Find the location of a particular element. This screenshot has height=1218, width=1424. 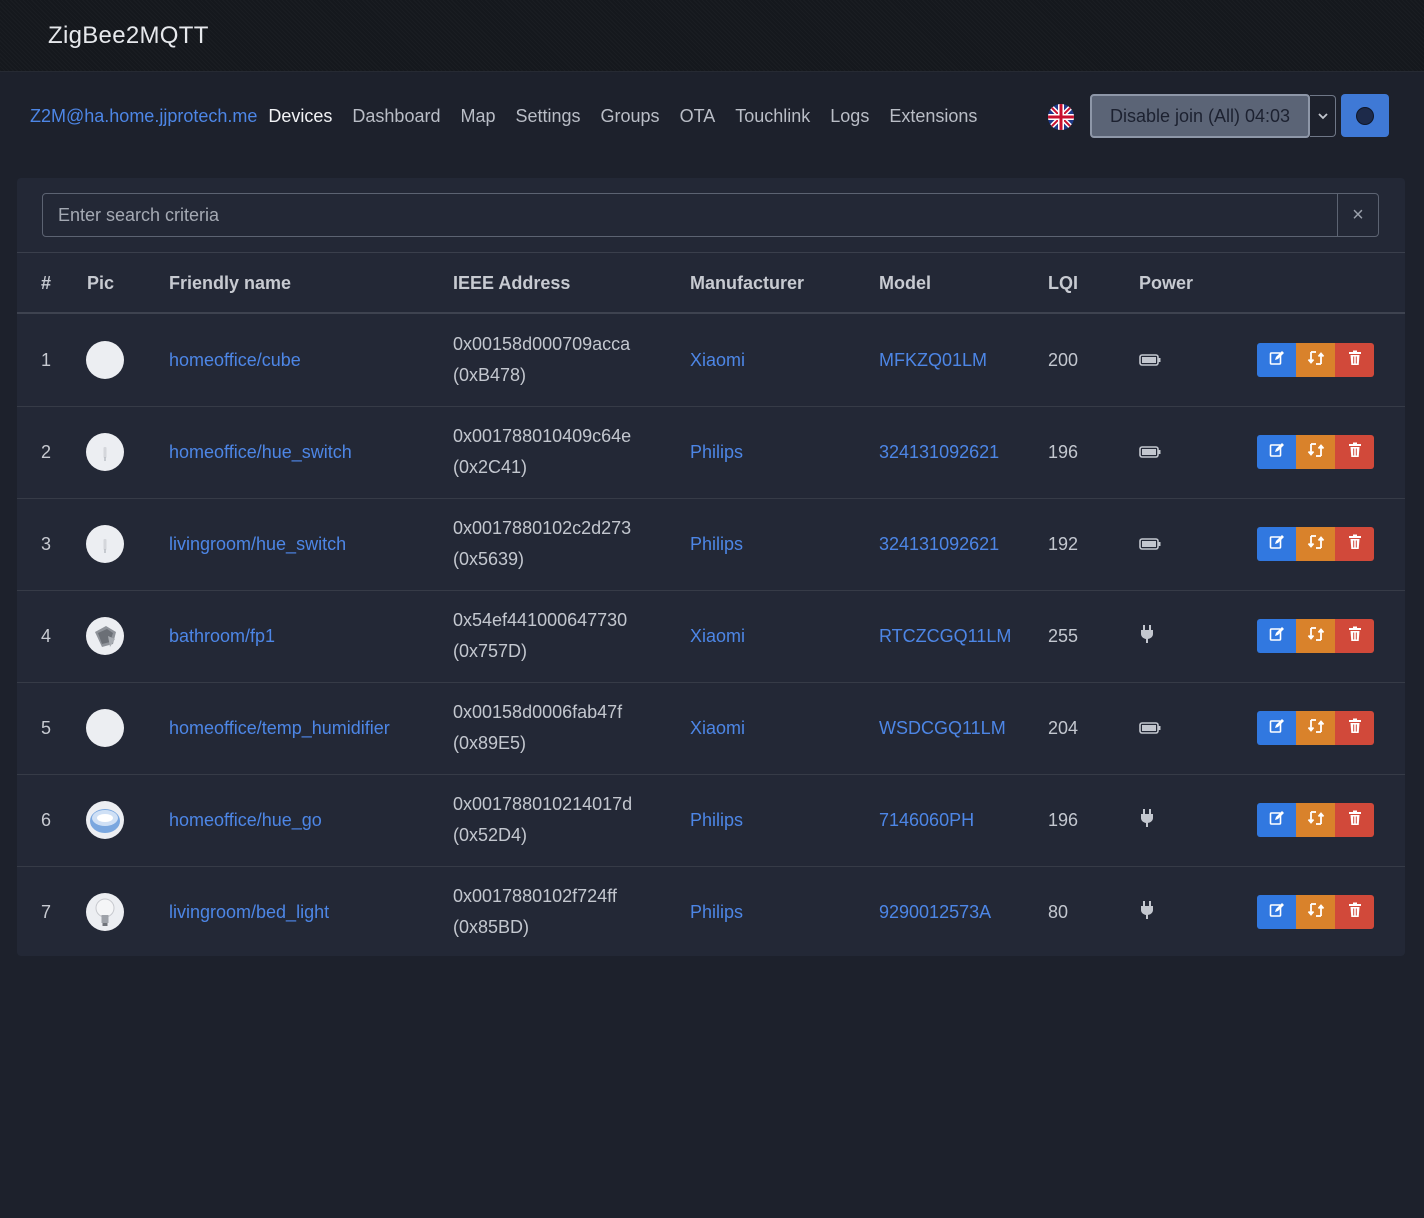

col-header-lqi: LQI is located at coordinates (1063, 283).